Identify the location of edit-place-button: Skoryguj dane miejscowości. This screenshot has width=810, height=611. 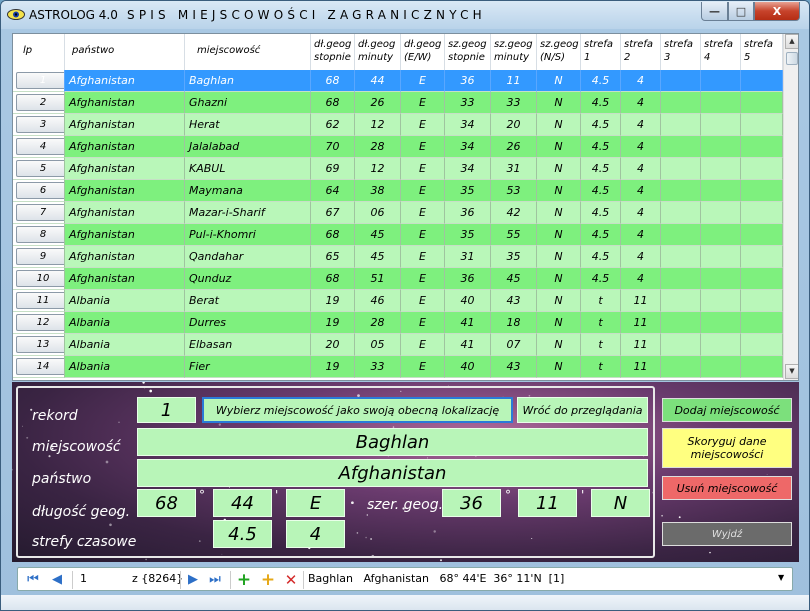
(727, 448).